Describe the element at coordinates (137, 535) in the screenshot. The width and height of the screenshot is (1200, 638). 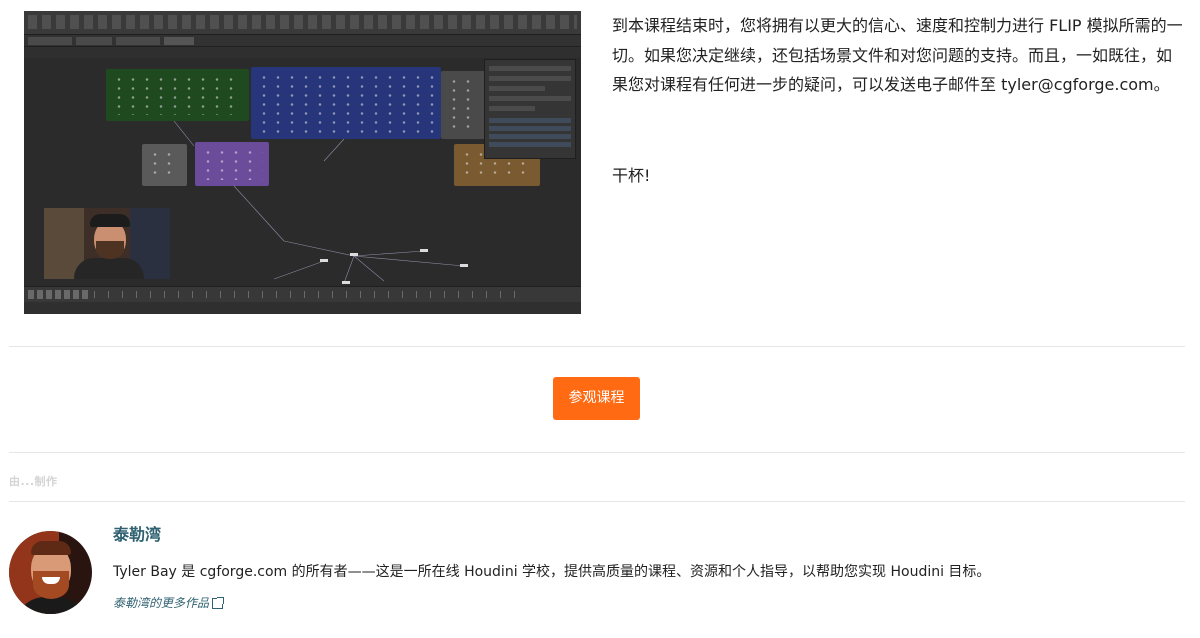
I see `author-name: 泰勒湾` at that location.